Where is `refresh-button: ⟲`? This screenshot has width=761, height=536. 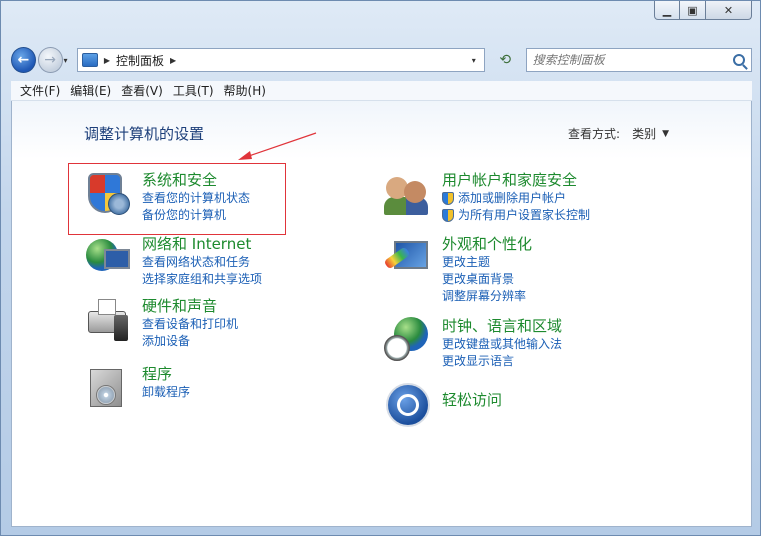 refresh-button: ⟲ is located at coordinates (505, 60).